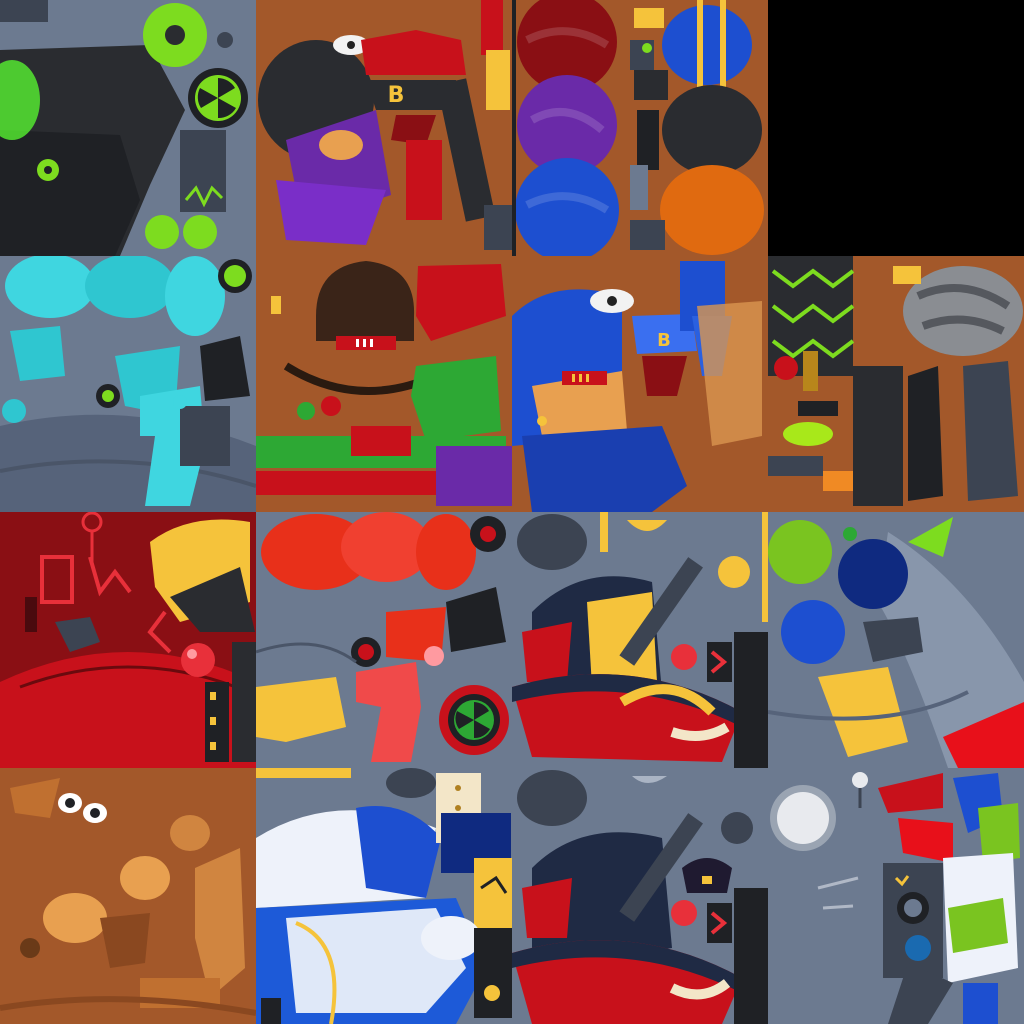  What do you see at coordinates (384, 896) in the screenshot?
I see `tile-white-blue-uniform` at bounding box center [384, 896].